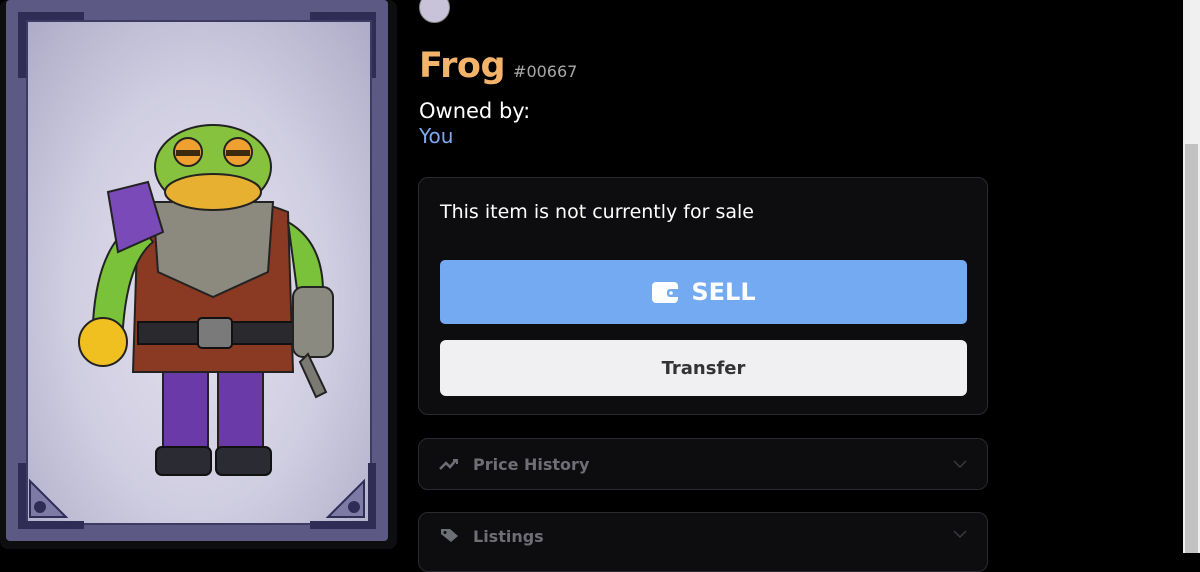 The image size is (1200, 572). What do you see at coordinates (448, 464) in the screenshot?
I see `trend-line-icon` at bounding box center [448, 464].